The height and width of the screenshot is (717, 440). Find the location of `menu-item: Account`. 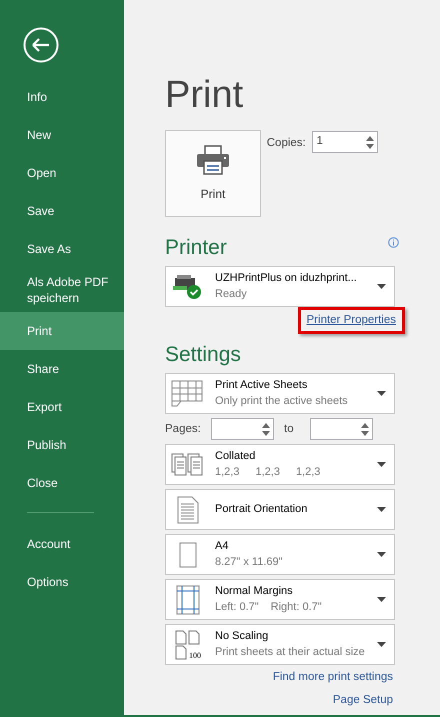

menu-item: Account is located at coordinates (62, 544).